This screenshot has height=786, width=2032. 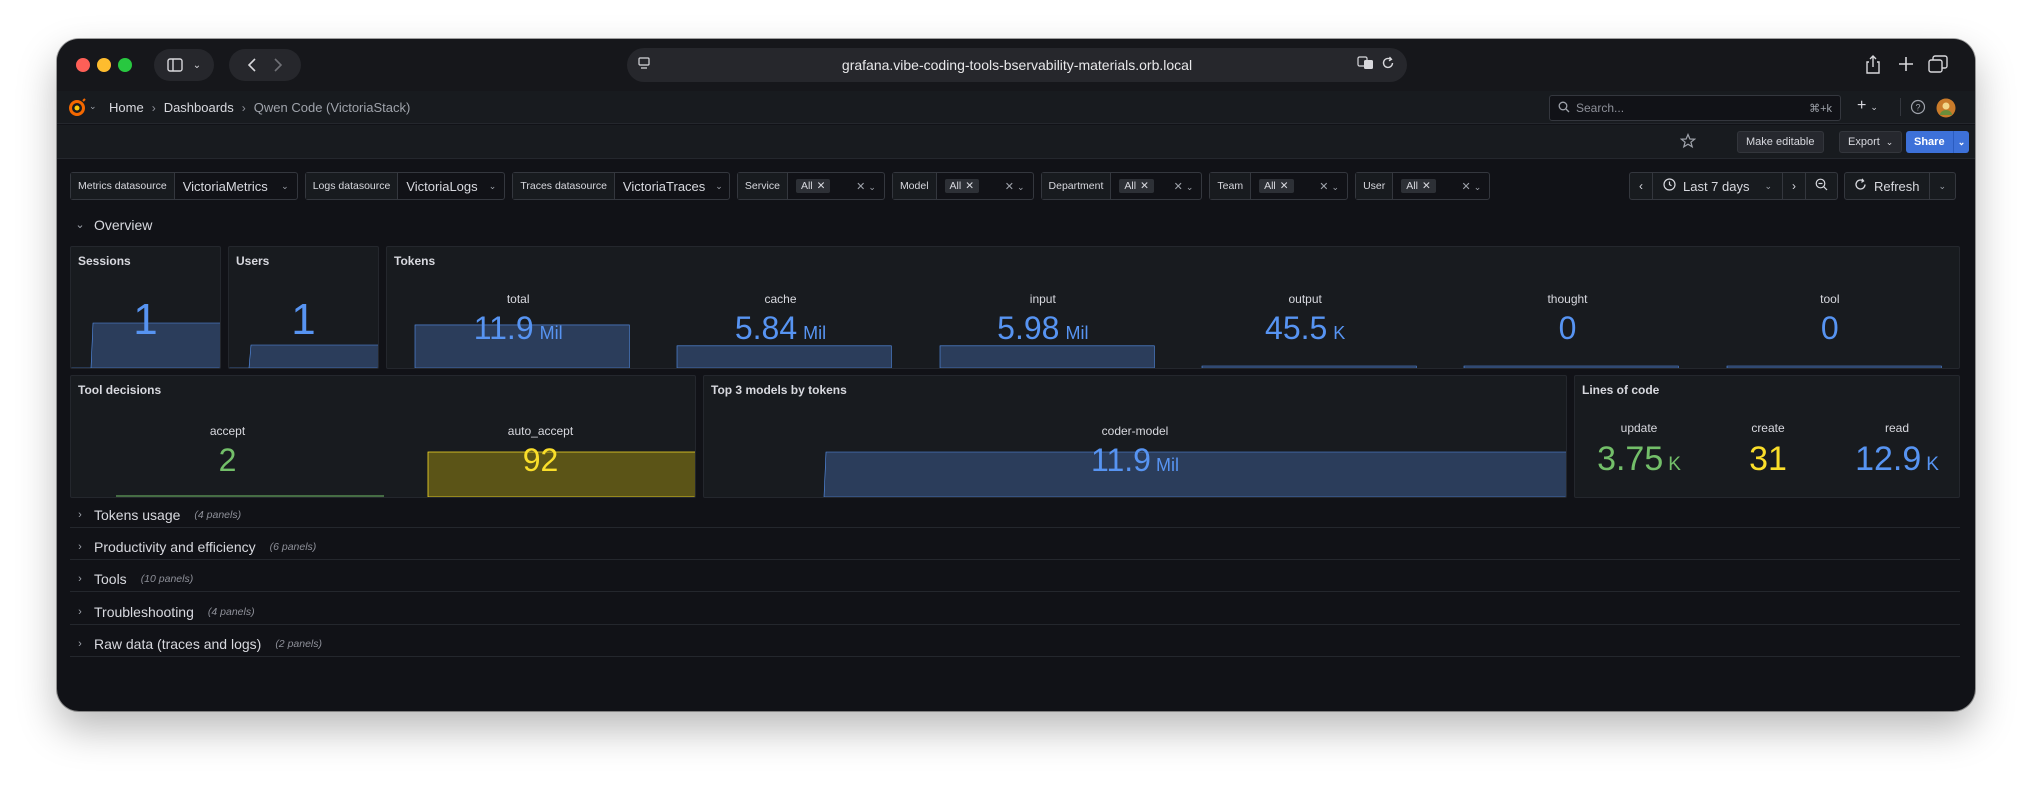 I want to click on add-new-icon: + ⌄, so click(x=1867, y=106).